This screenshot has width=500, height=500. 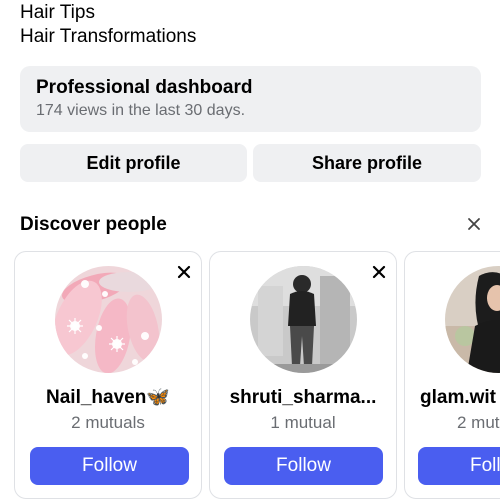 What do you see at coordinates (459, 466) in the screenshot?
I see `follow-button: Foll` at bounding box center [459, 466].